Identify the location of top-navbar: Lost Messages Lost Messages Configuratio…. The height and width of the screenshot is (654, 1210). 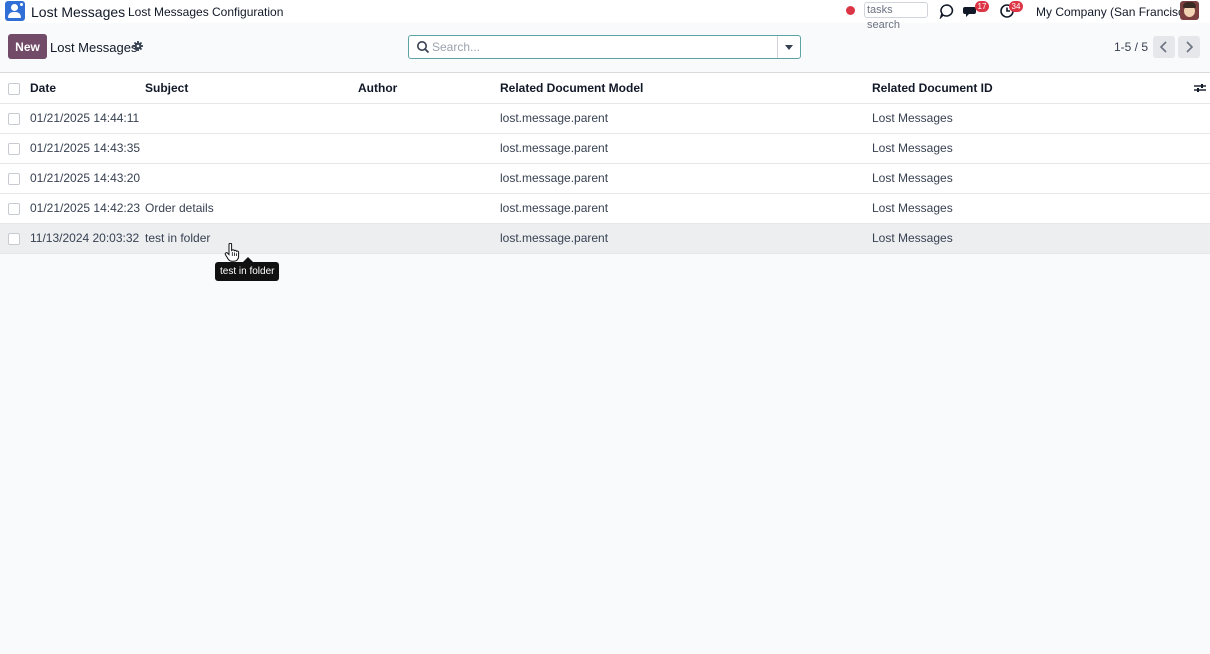
(605, 15).